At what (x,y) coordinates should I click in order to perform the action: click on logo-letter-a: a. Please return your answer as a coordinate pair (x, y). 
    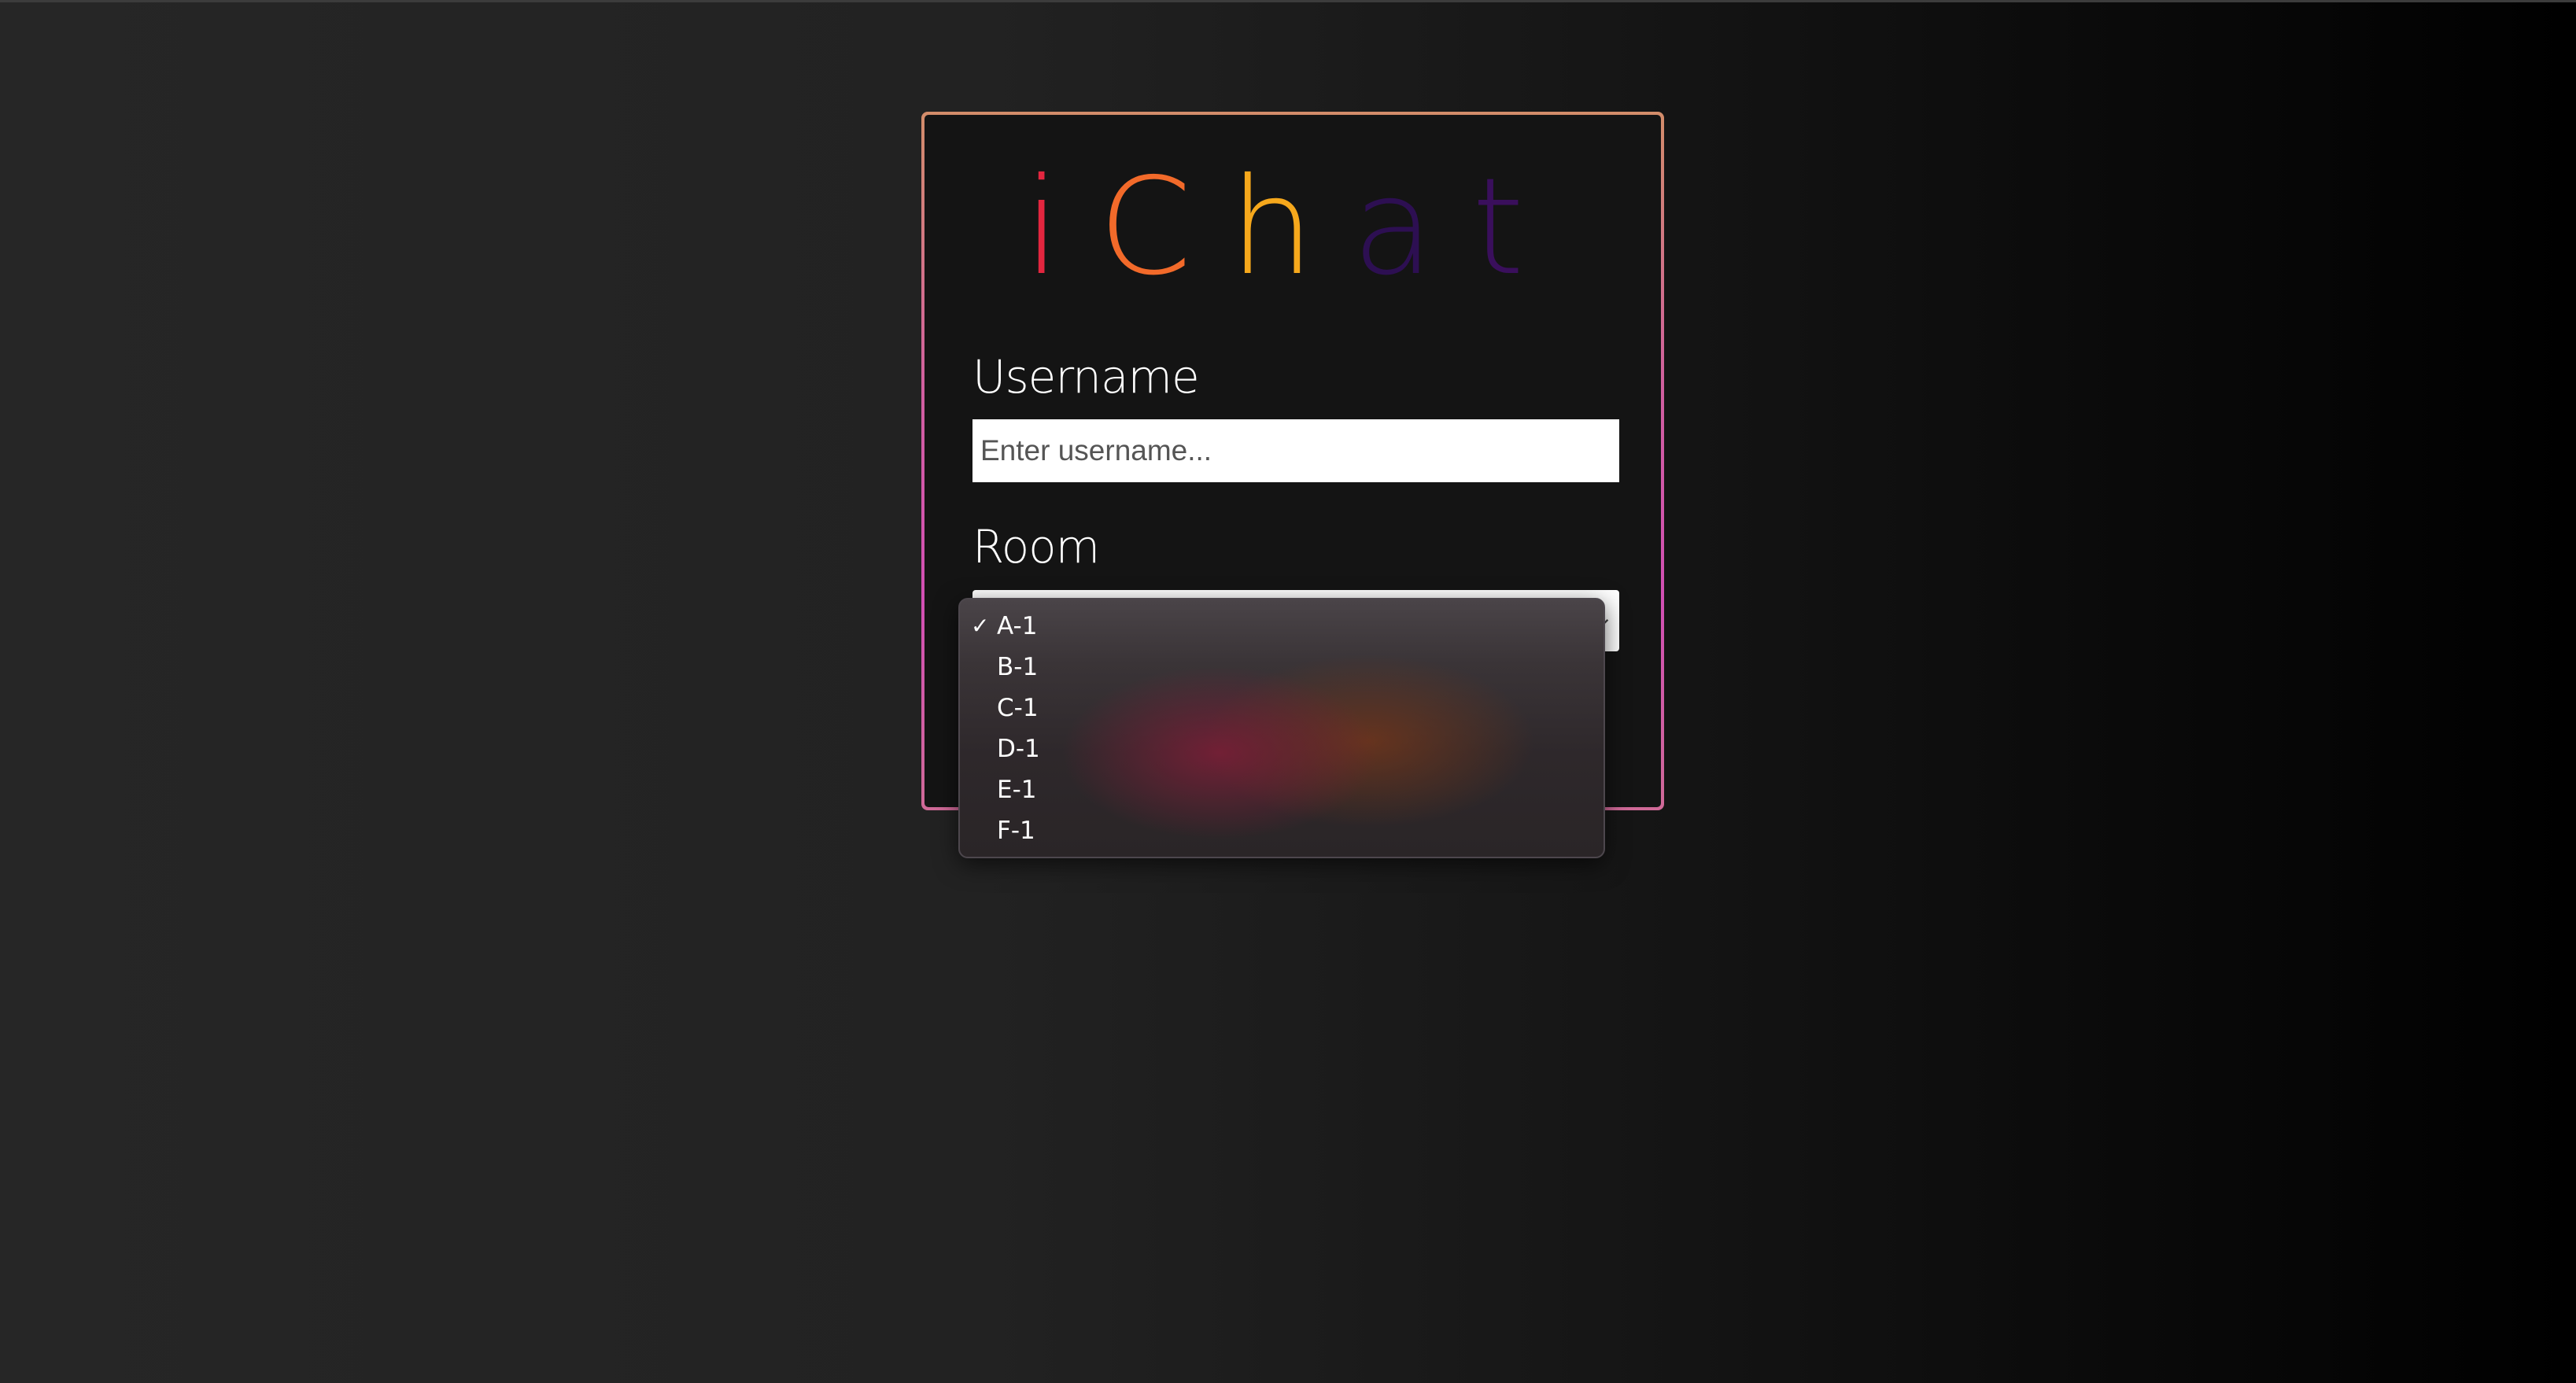
    Looking at the image, I should click on (1412, 227).